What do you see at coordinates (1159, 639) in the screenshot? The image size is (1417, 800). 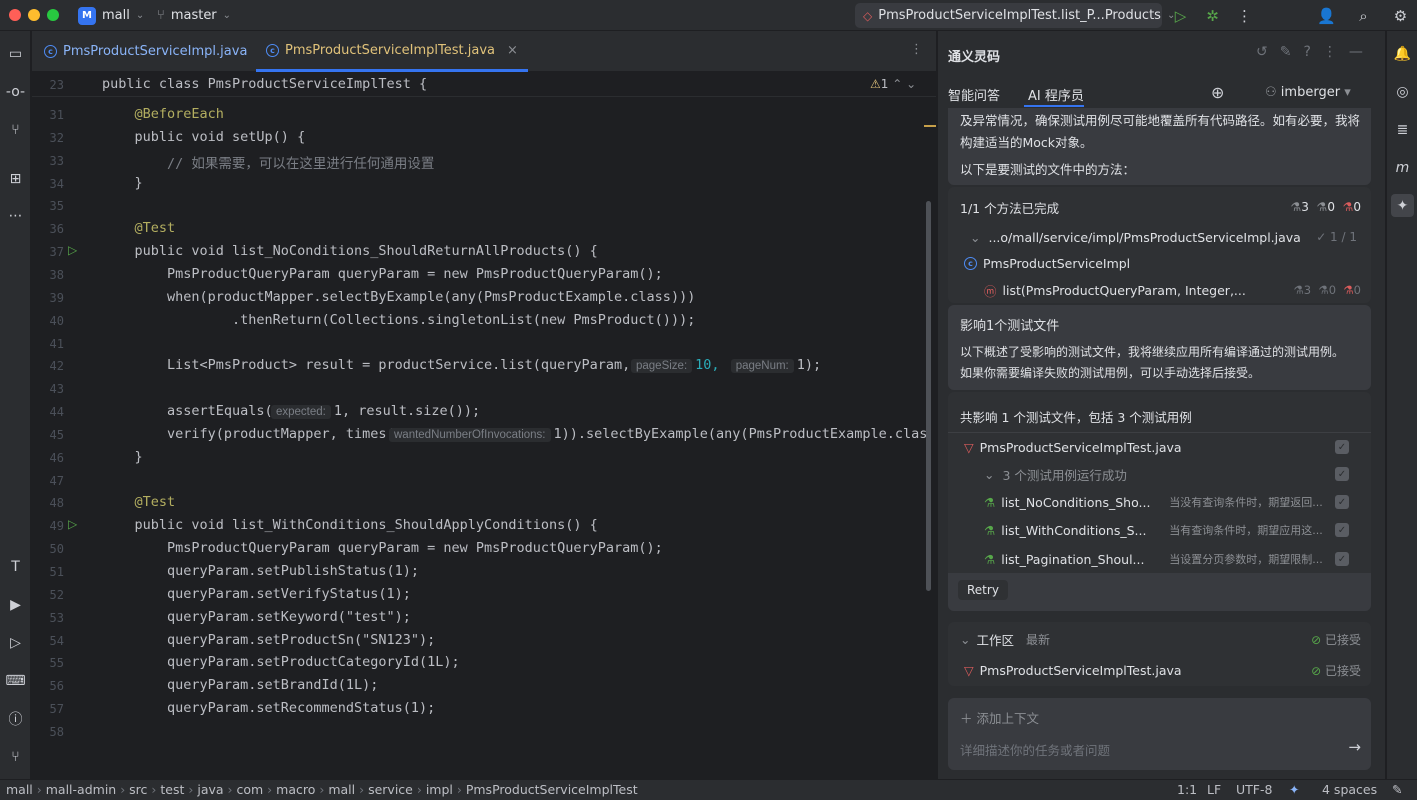 I see `workspace-header: ⌄ 工作区 最新 ⊘ 已接受` at bounding box center [1159, 639].